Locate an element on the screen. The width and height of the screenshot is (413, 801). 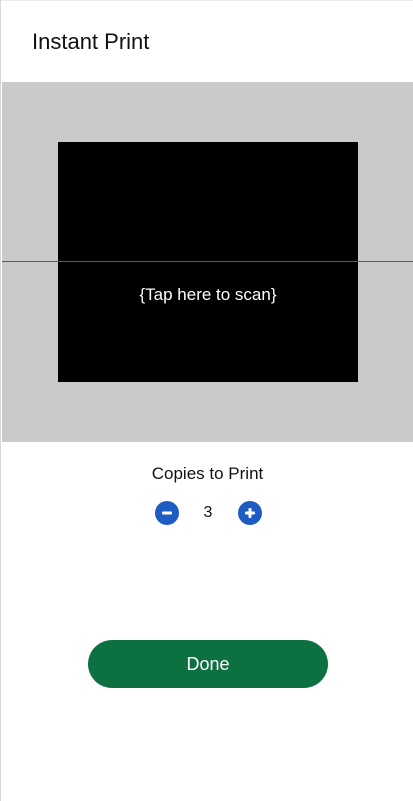
scan-line is located at coordinates (207, 261).